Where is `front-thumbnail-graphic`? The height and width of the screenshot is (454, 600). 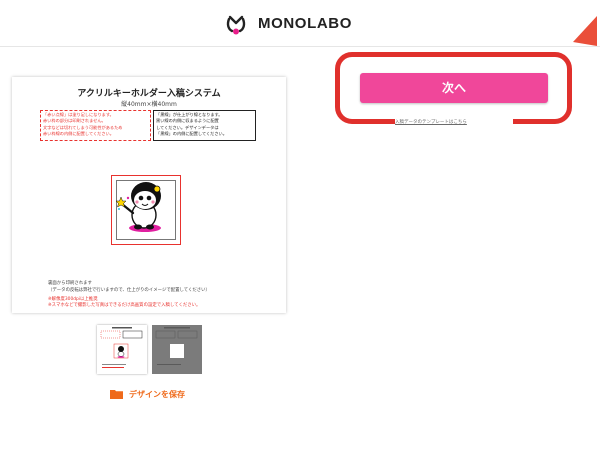
front-thumbnail-graphic is located at coordinates (121, 347).